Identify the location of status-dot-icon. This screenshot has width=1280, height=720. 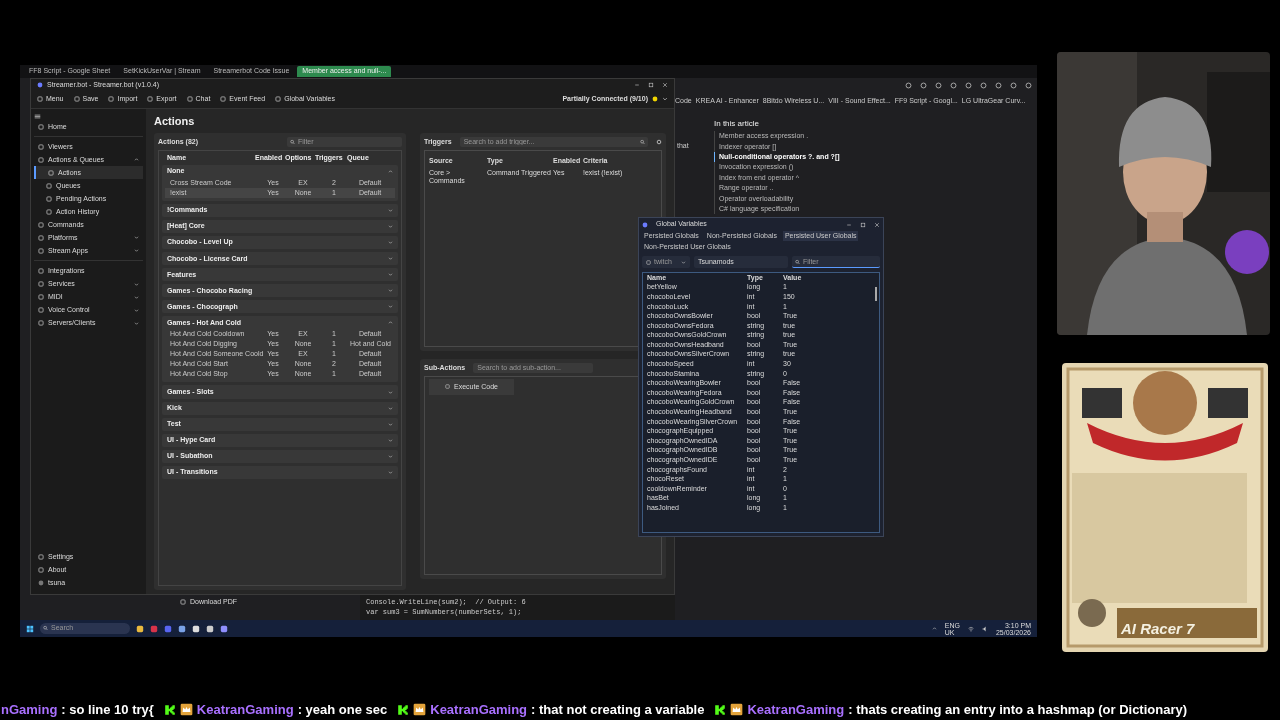
(655, 99).